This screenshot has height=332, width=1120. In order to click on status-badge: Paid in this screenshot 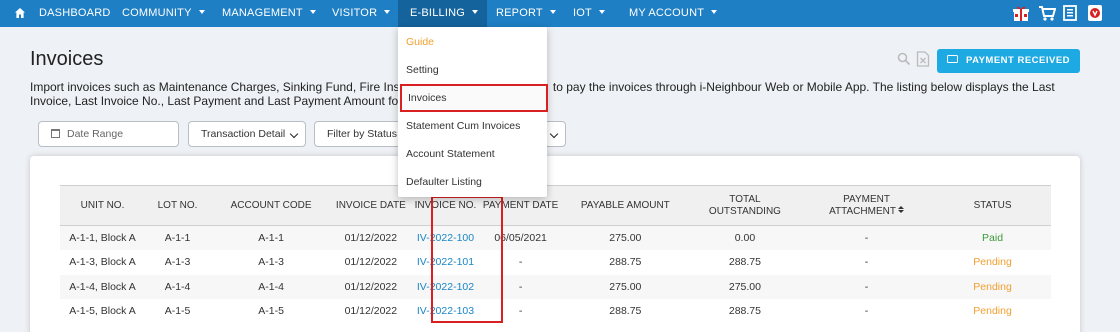, I will do `click(993, 238)`.